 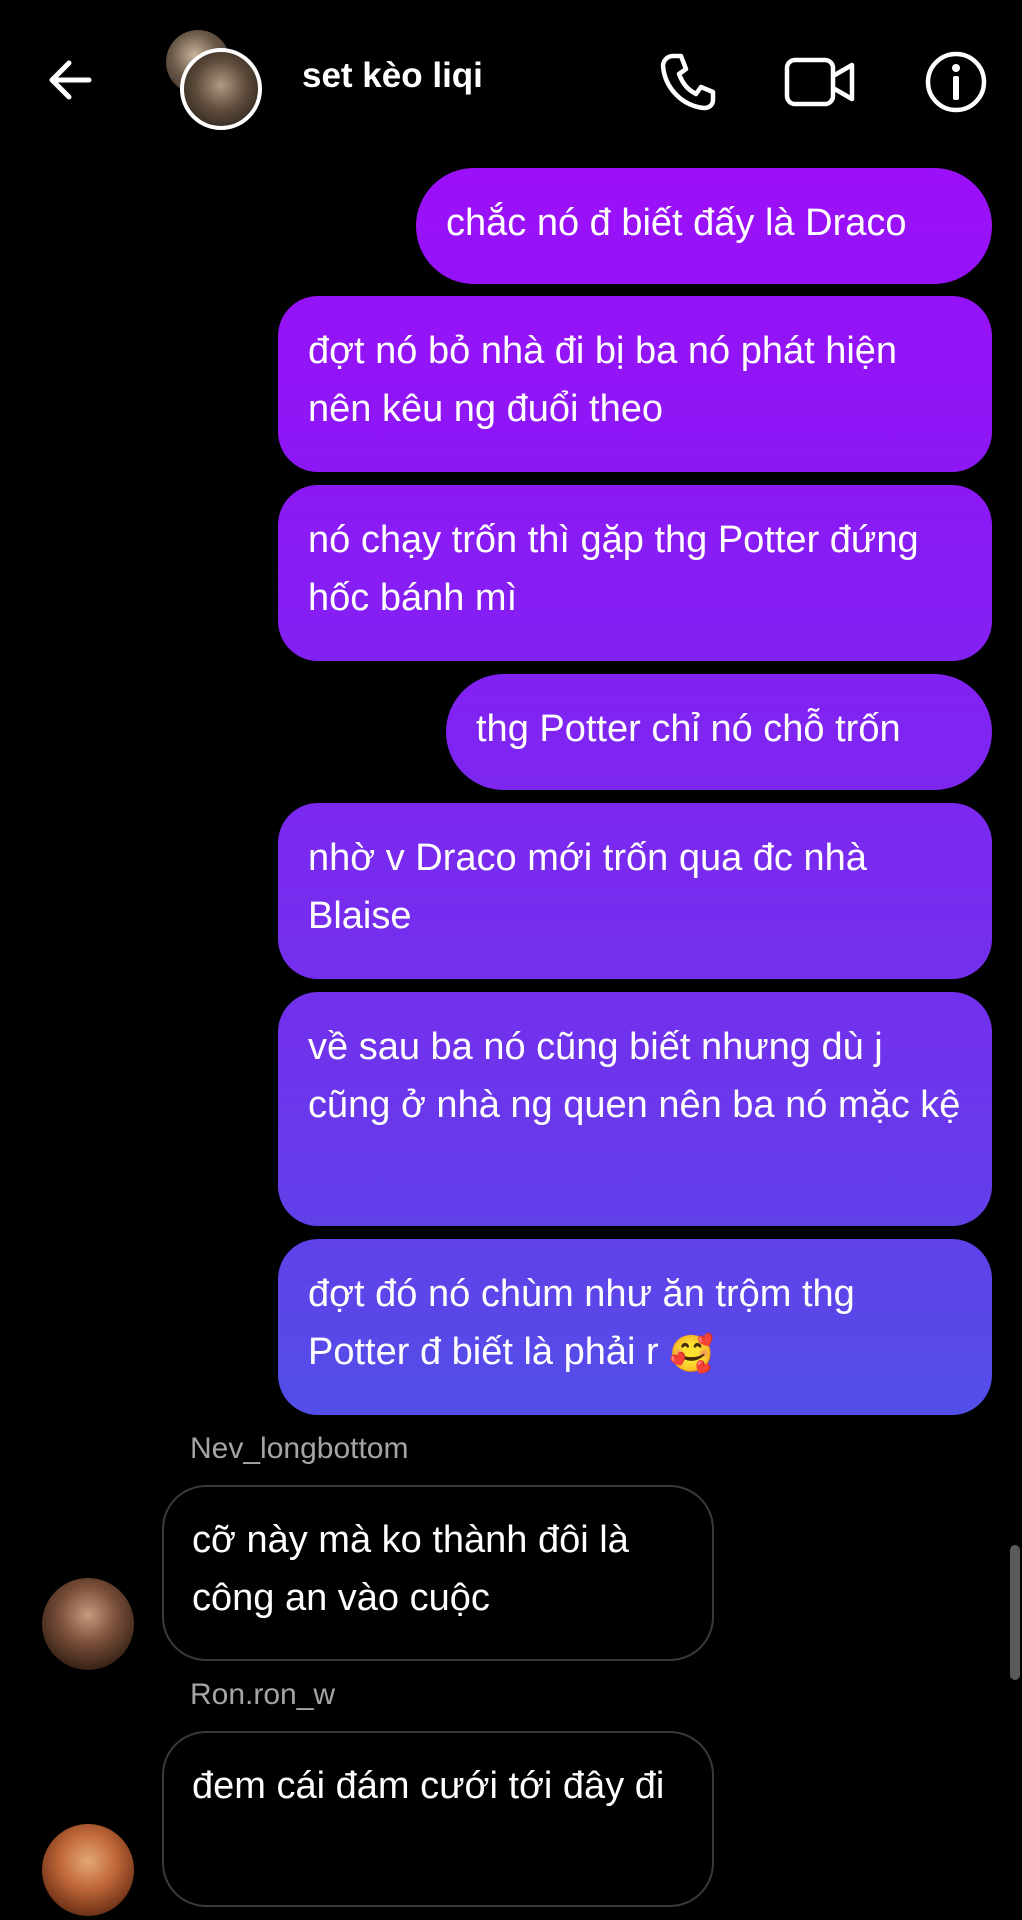 I want to click on outgoing-message: thg Potter chỉ nó chỗ trốn, so click(x=719, y=732).